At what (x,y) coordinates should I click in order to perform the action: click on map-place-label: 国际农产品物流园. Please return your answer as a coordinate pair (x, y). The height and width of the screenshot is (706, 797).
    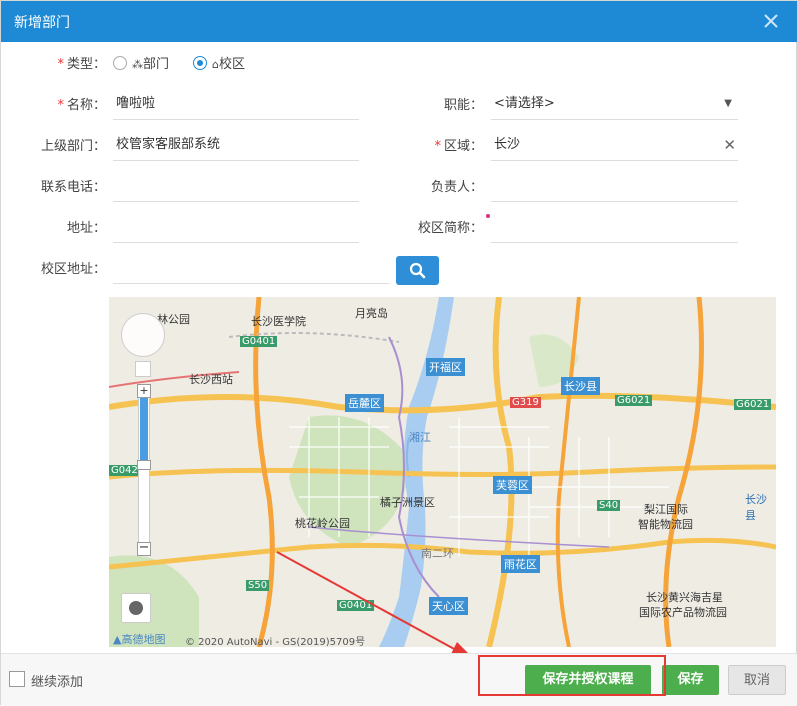
    Looking at the image, I should click on (683, 612).